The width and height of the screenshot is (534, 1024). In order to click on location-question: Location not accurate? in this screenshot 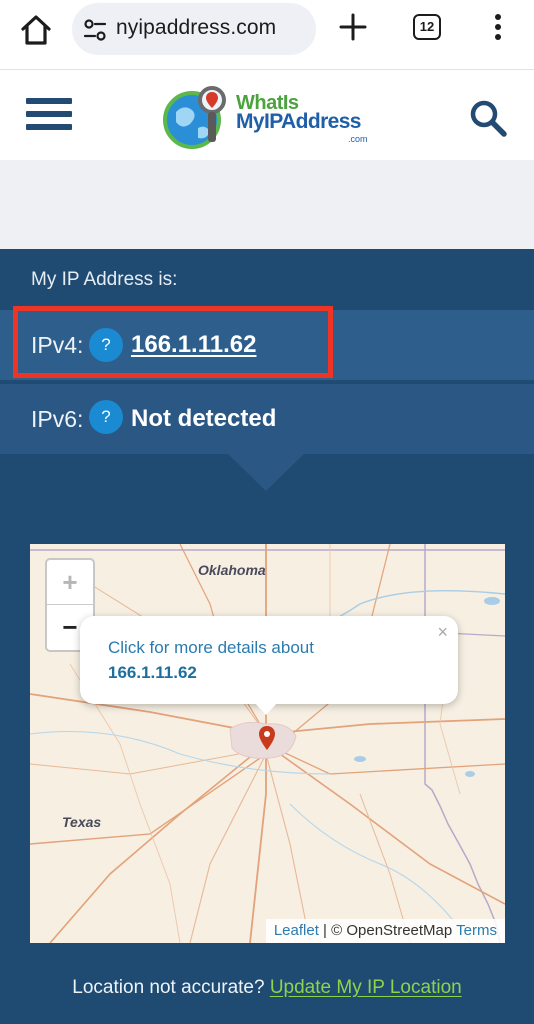, I will do `click(168, 987)`.